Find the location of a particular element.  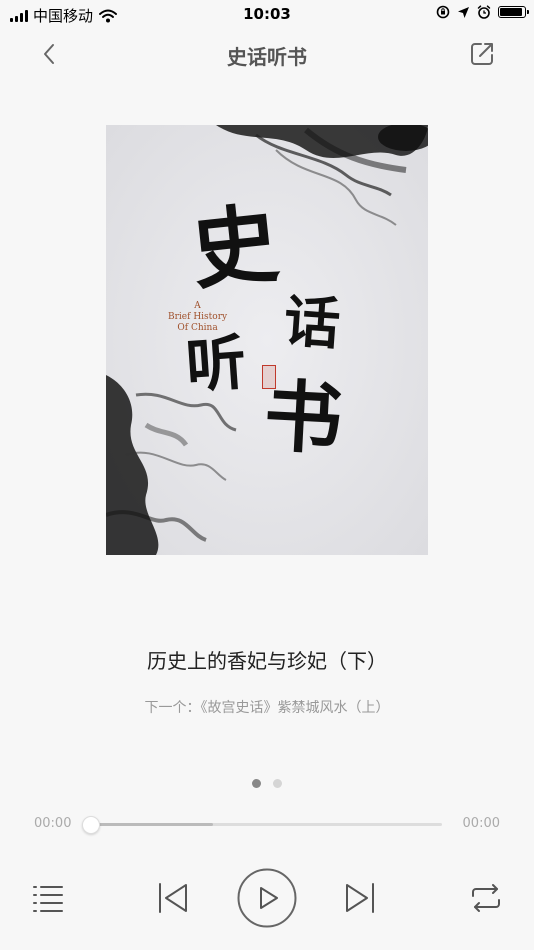

status-bar: 中国移动 10:03 is located at coordinates (267, 14).